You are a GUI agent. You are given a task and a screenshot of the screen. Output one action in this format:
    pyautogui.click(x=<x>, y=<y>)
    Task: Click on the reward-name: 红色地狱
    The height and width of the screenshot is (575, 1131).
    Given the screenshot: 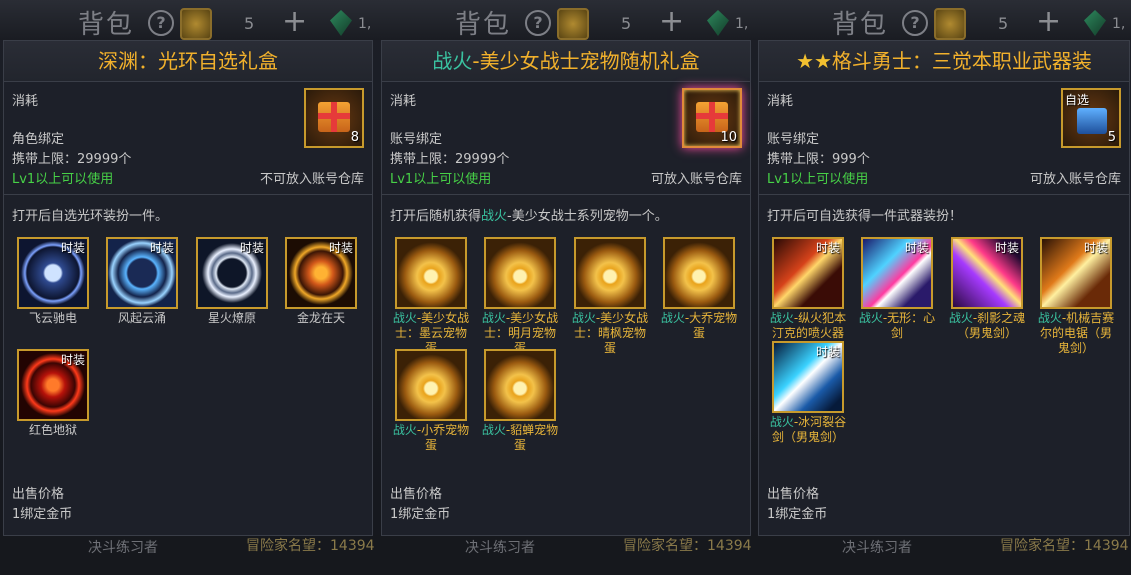 What is the action you would take?
    pyautogui.click(x=52, y=430)
    